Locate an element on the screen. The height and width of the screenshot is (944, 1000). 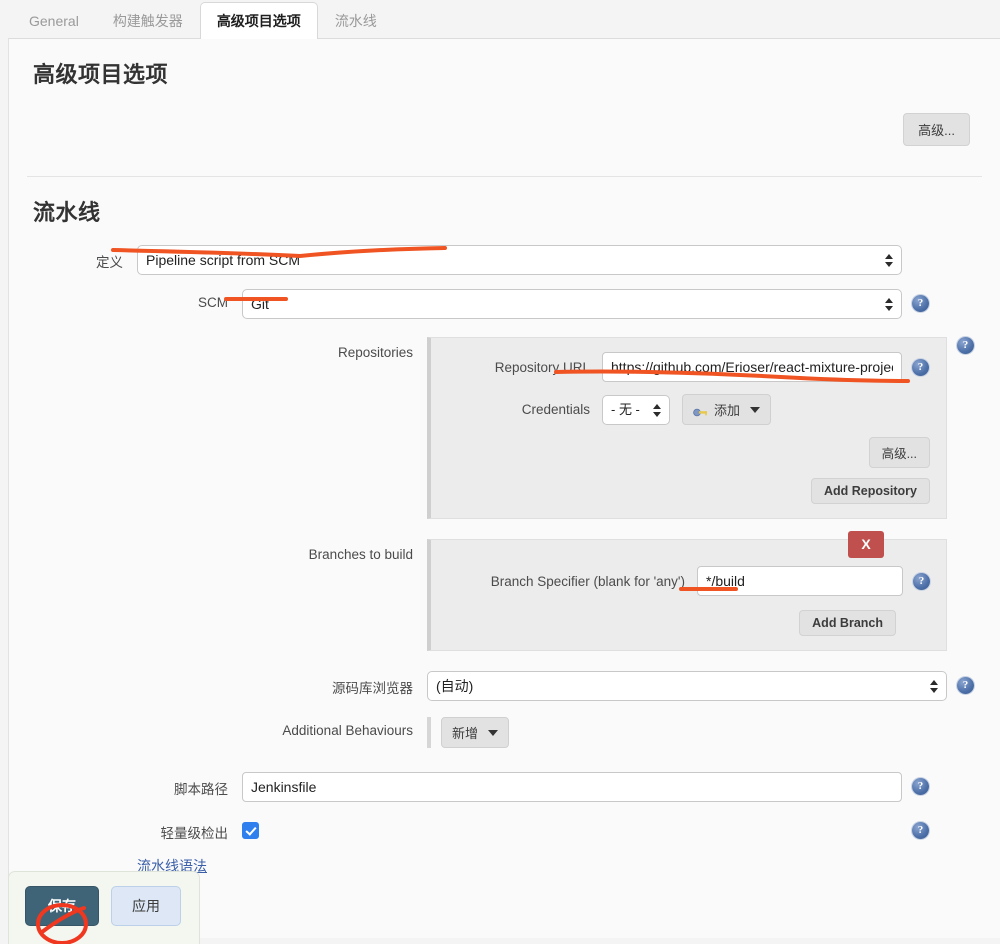
repositories-panel-actions: 高级... Add Repository is located at coordinates (688, 470).